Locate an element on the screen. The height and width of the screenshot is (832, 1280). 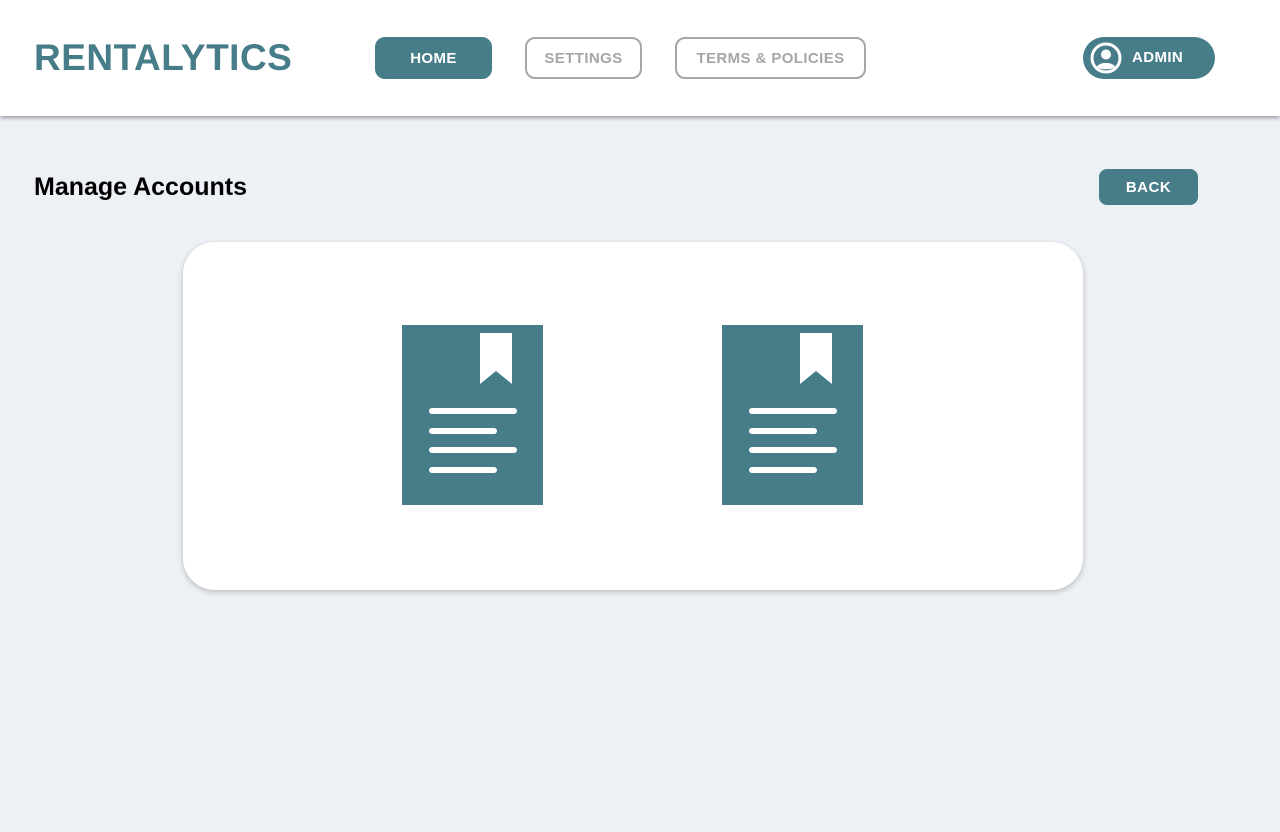
nav-home-button: HOME is located at coordinates (433, 58).